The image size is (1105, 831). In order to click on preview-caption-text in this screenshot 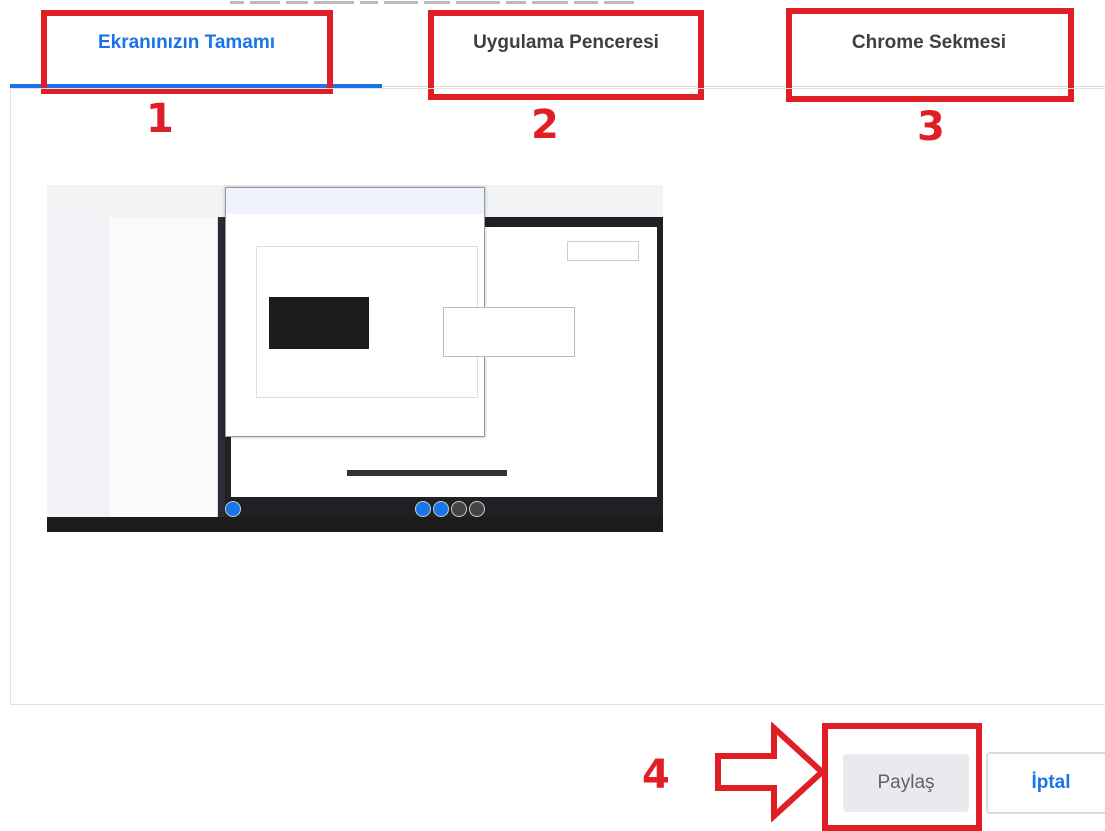, I will do `click(427, 473)`.